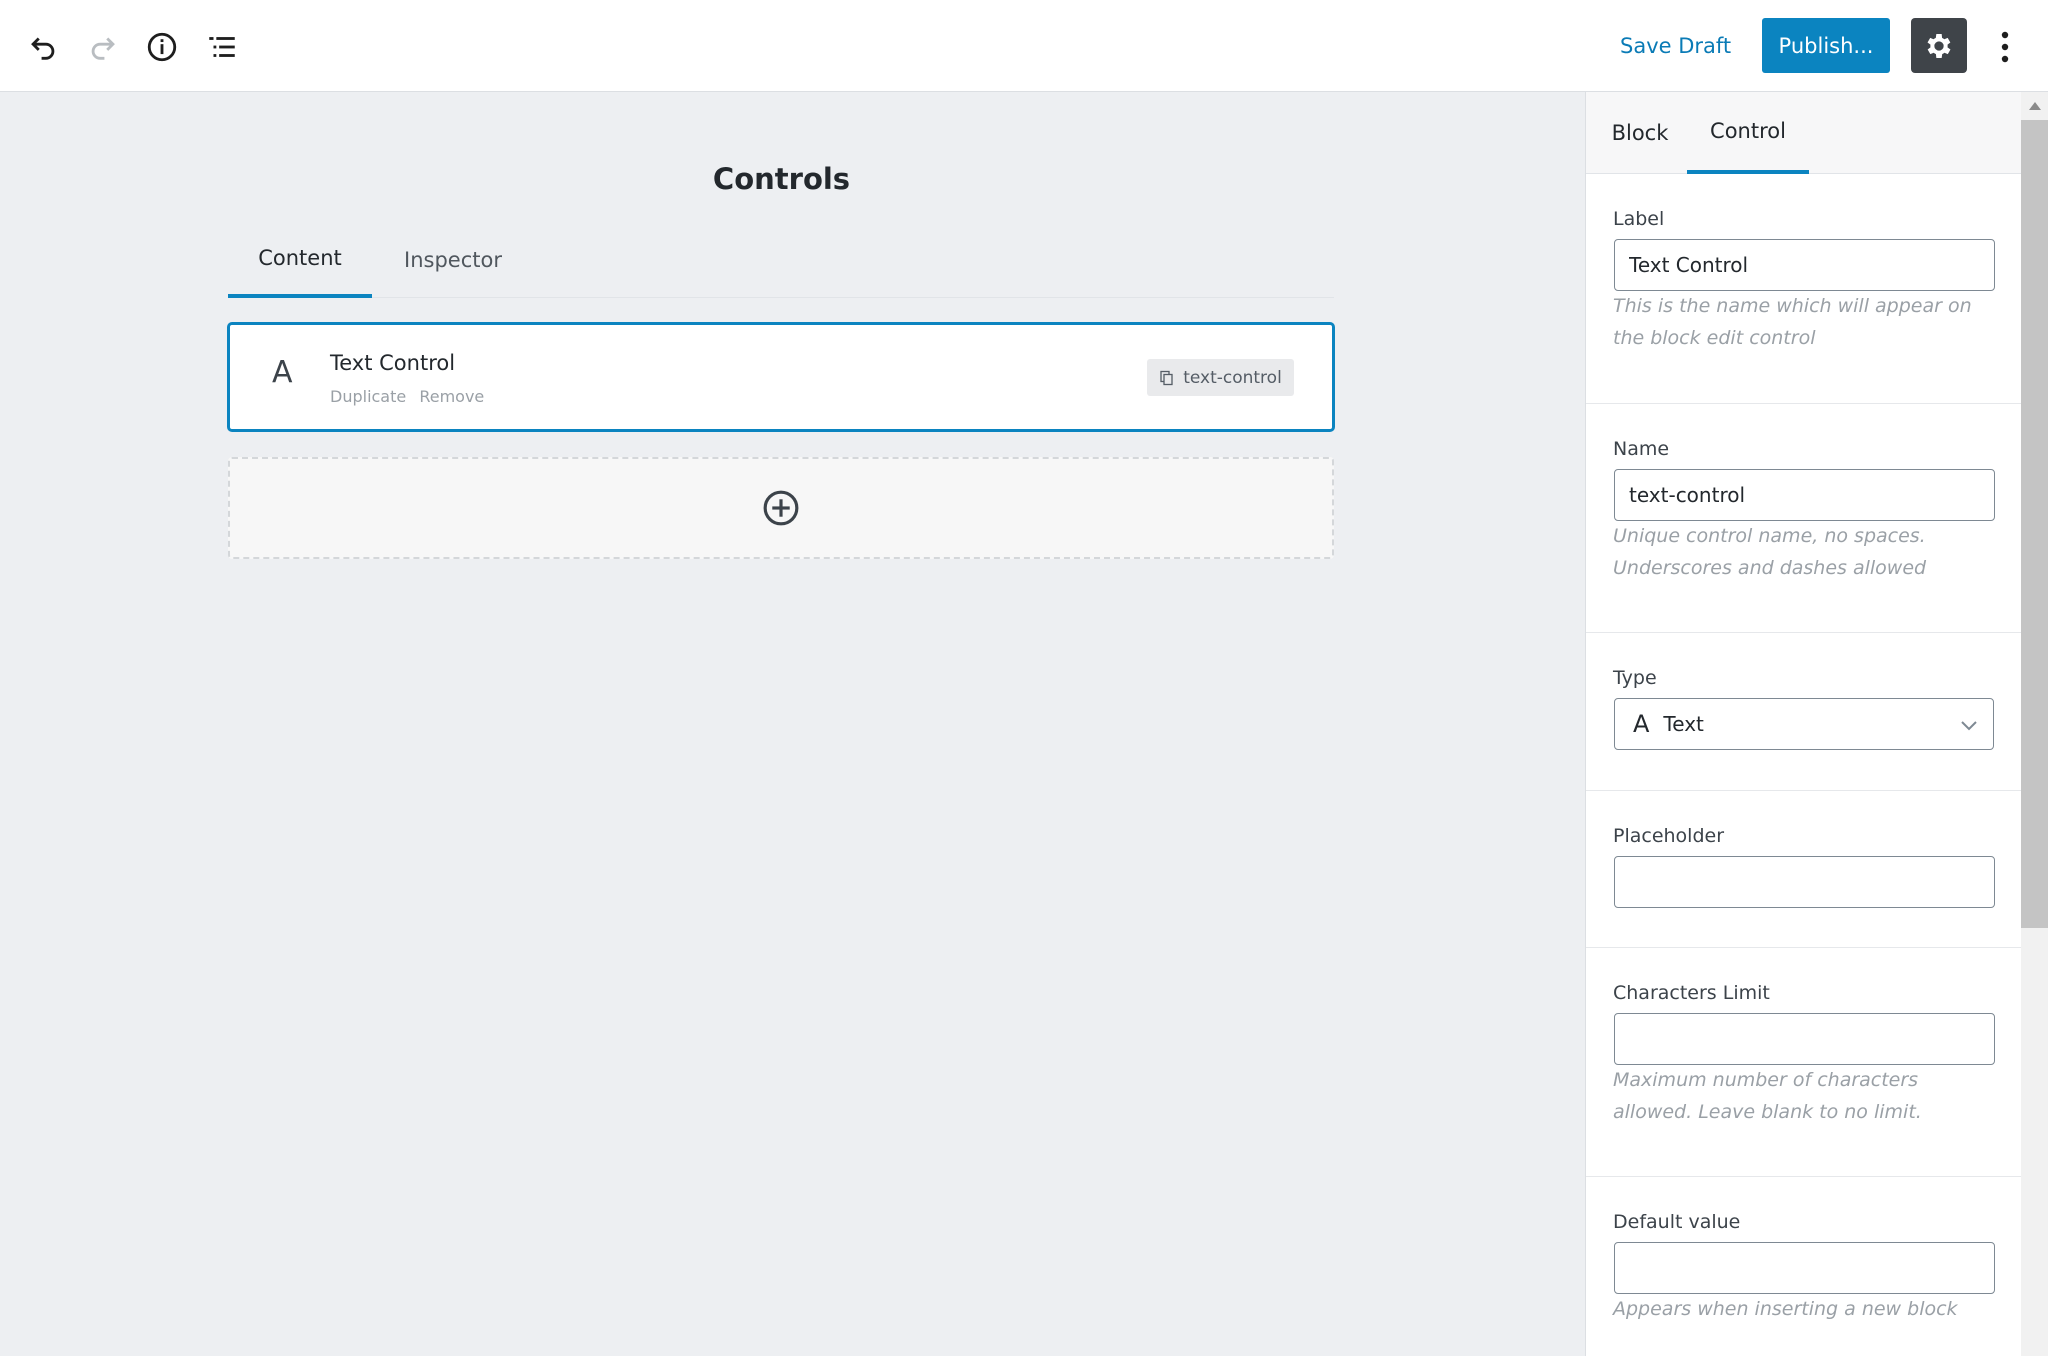 This screenshot has height=1356, width=2048. I want to click on page-title: Controls, so click(781, 179).